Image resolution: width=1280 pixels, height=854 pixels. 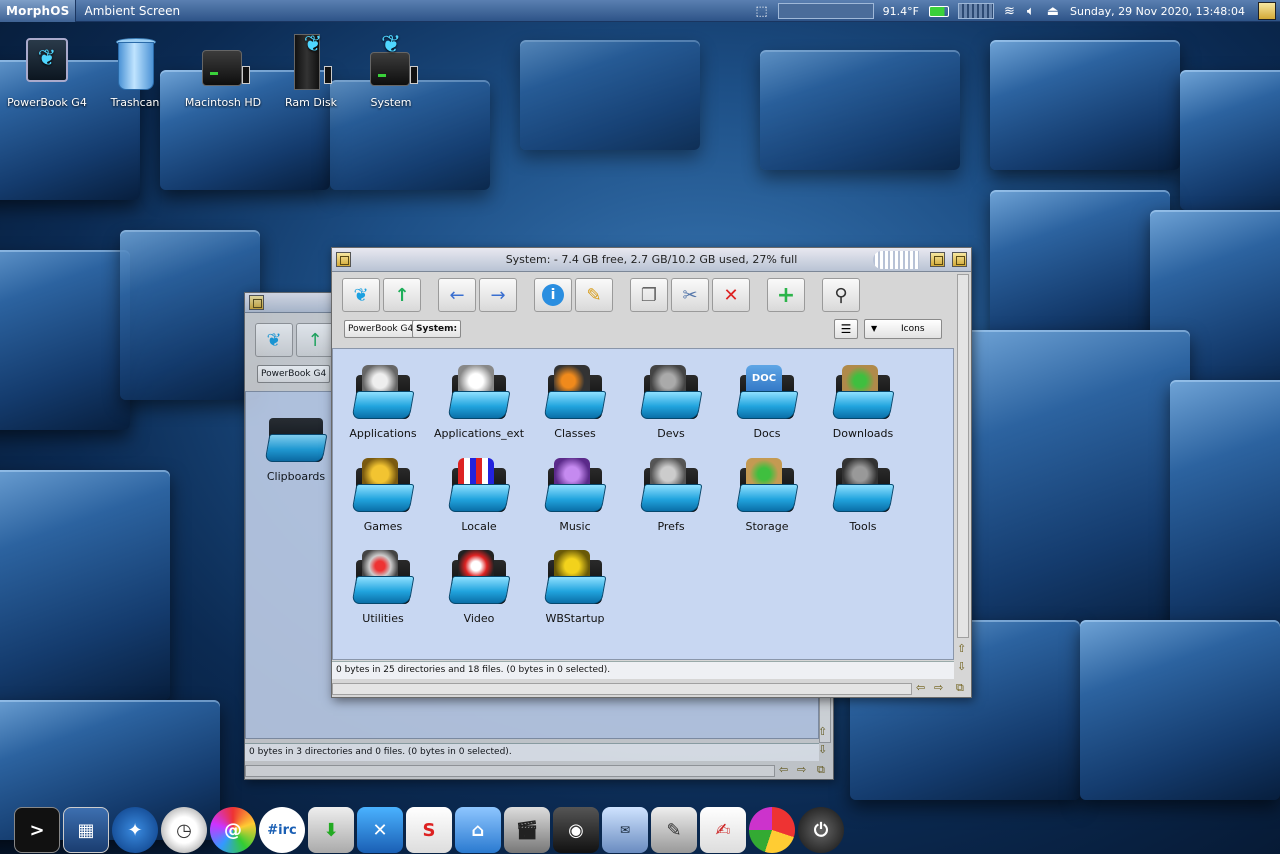 What do you see at coordinates (821, 830) in the screenshot?
I see `dock-shutdown: ⏻` at bounding box center [821, 830].